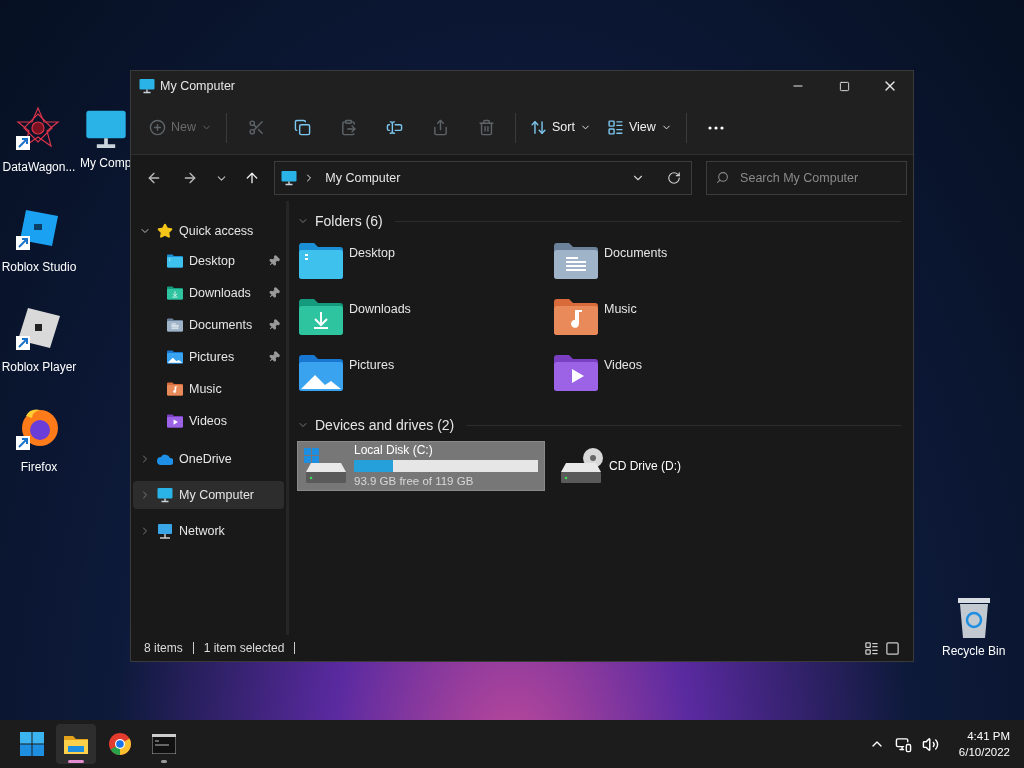 This screenshot has width=1024, height=768. What do you see at coordinates (844, 86) in the screenshot?
I see `maximize-icon` at bounding box center [844, 86].